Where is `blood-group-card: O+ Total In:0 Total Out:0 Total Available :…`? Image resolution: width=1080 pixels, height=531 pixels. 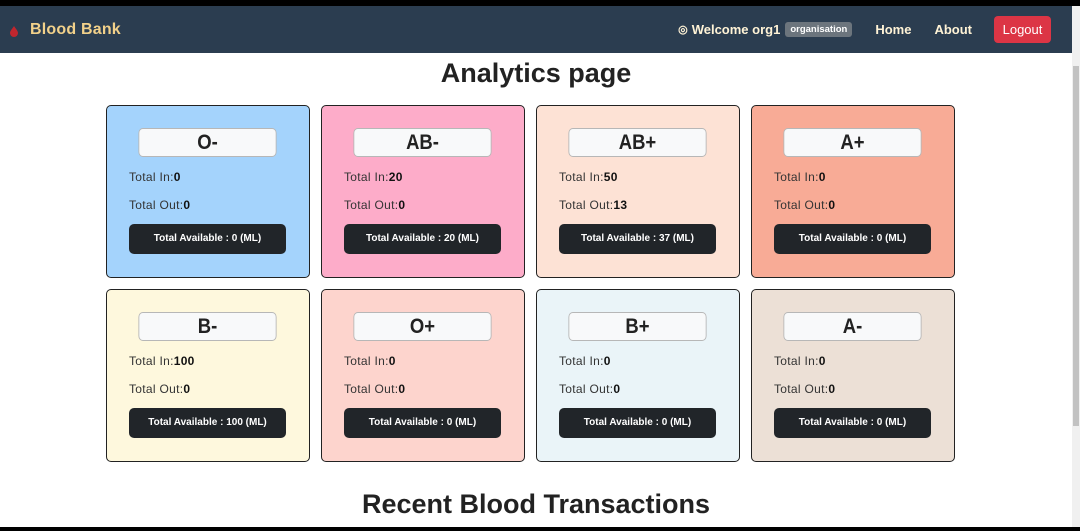 blood-group-card: O+ Total In:0 Total Out:0 Total Available :… is located at coordinates (423, 375).